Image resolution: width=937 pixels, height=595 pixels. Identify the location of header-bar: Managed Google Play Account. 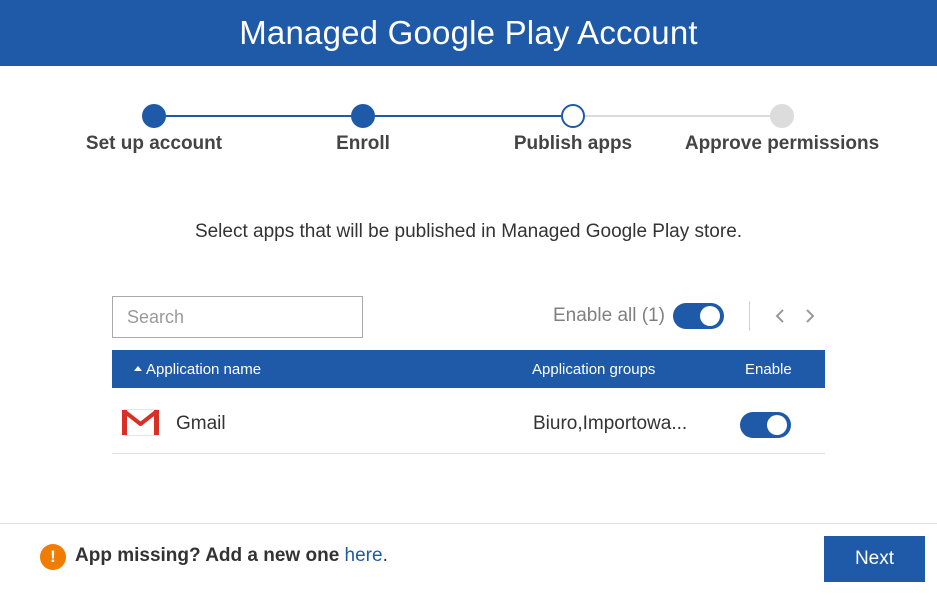
(468, 33).